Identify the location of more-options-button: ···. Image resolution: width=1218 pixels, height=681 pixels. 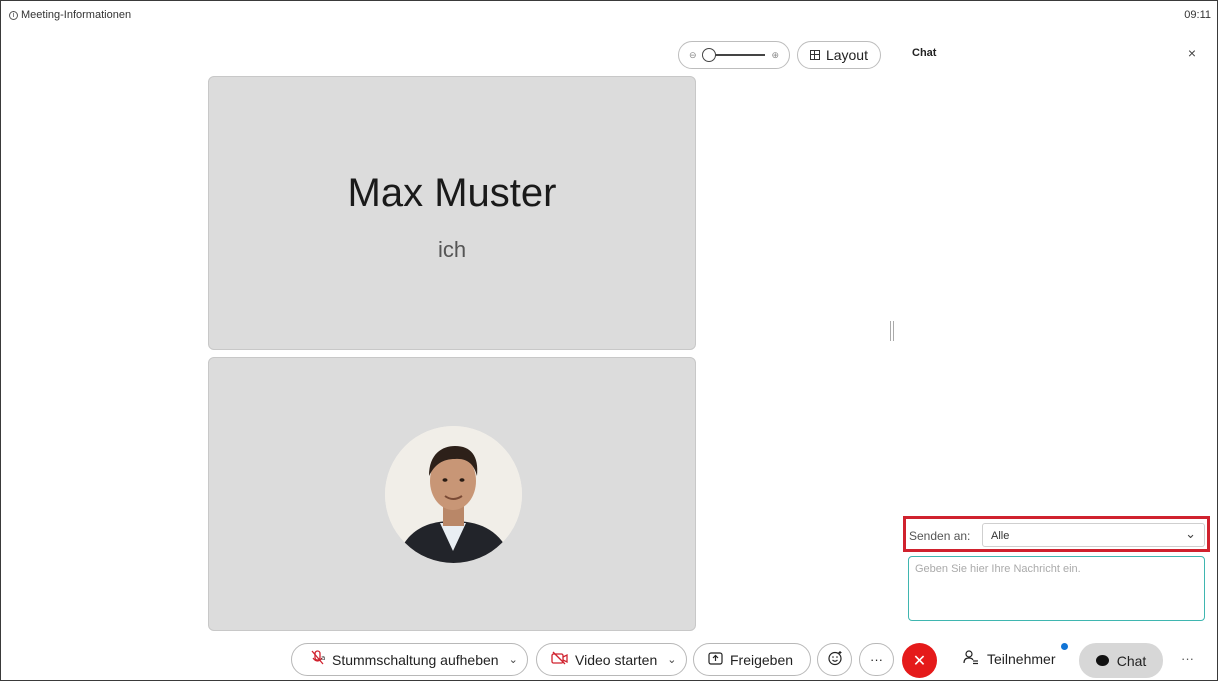
(876, 659).